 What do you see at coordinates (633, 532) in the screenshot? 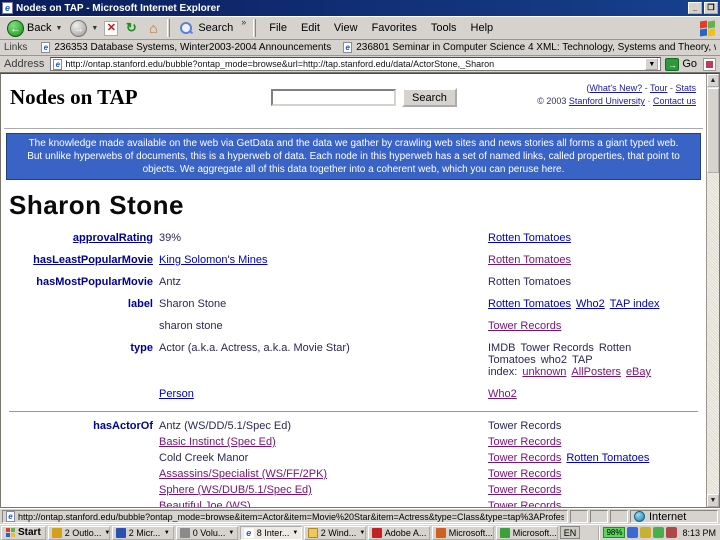
I see `keyboard-icon` at bounding box center [633, 532].